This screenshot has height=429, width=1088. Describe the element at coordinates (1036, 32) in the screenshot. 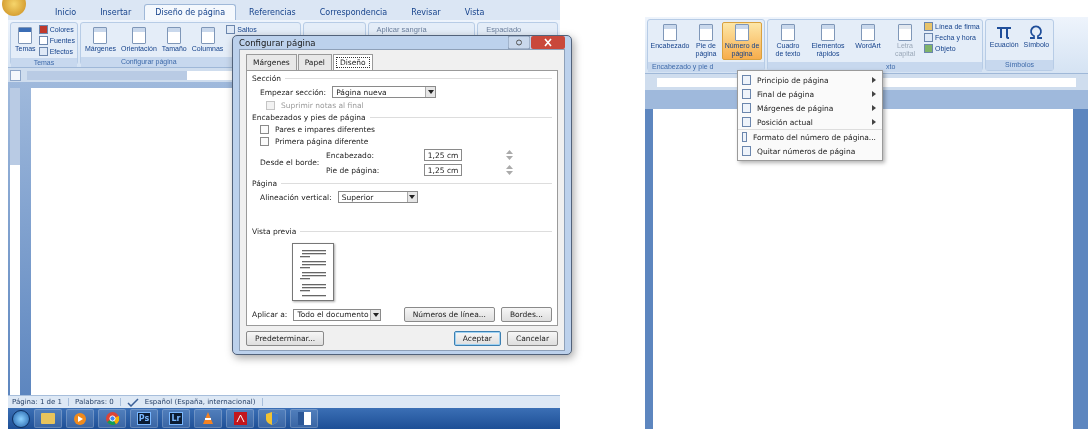

I see `omega-symbol-icon` at that location.